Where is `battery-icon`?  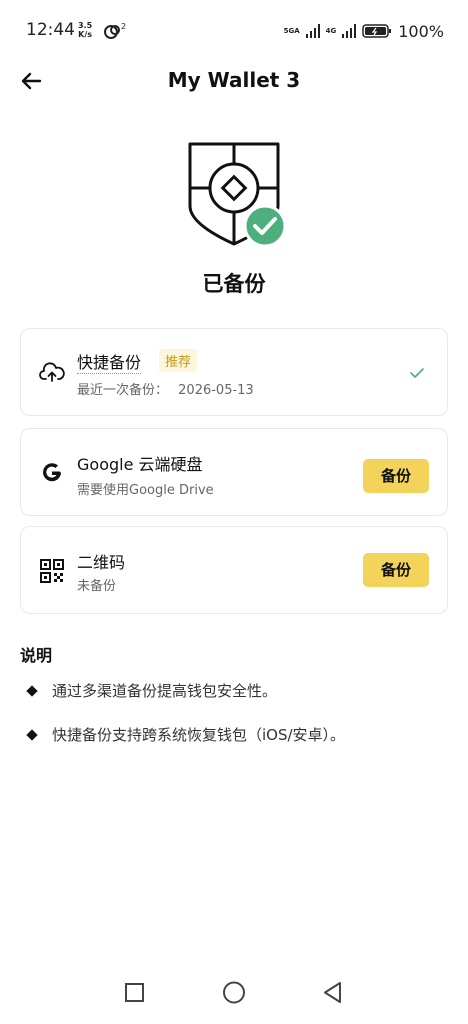 battery-icon is located at coordinates (377, 31).